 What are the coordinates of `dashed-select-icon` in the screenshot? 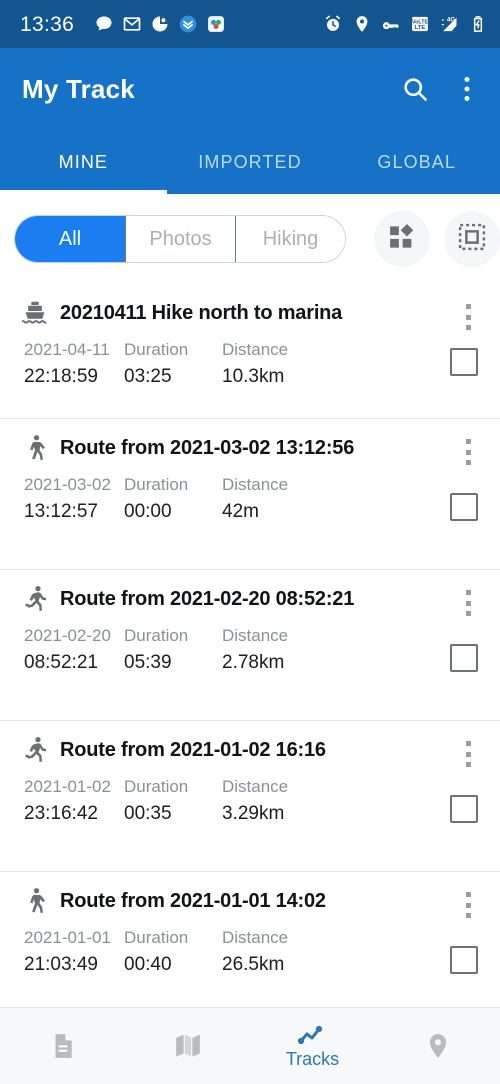 It's located at (472, 239).